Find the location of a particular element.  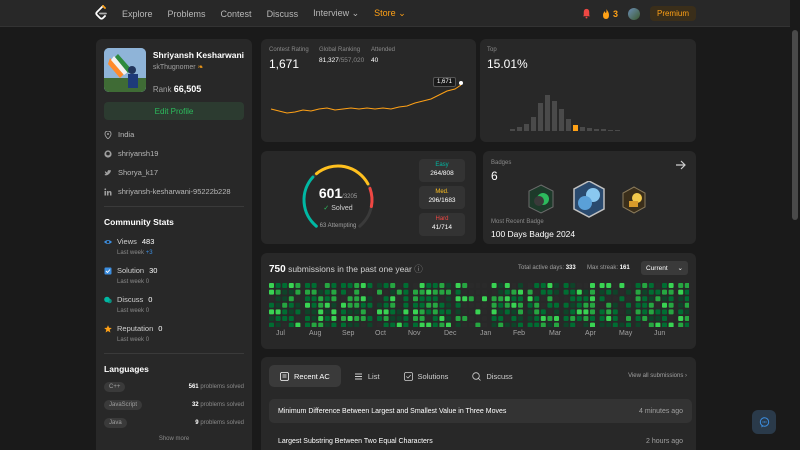

bell-icon is located at coordinates (586, 13).